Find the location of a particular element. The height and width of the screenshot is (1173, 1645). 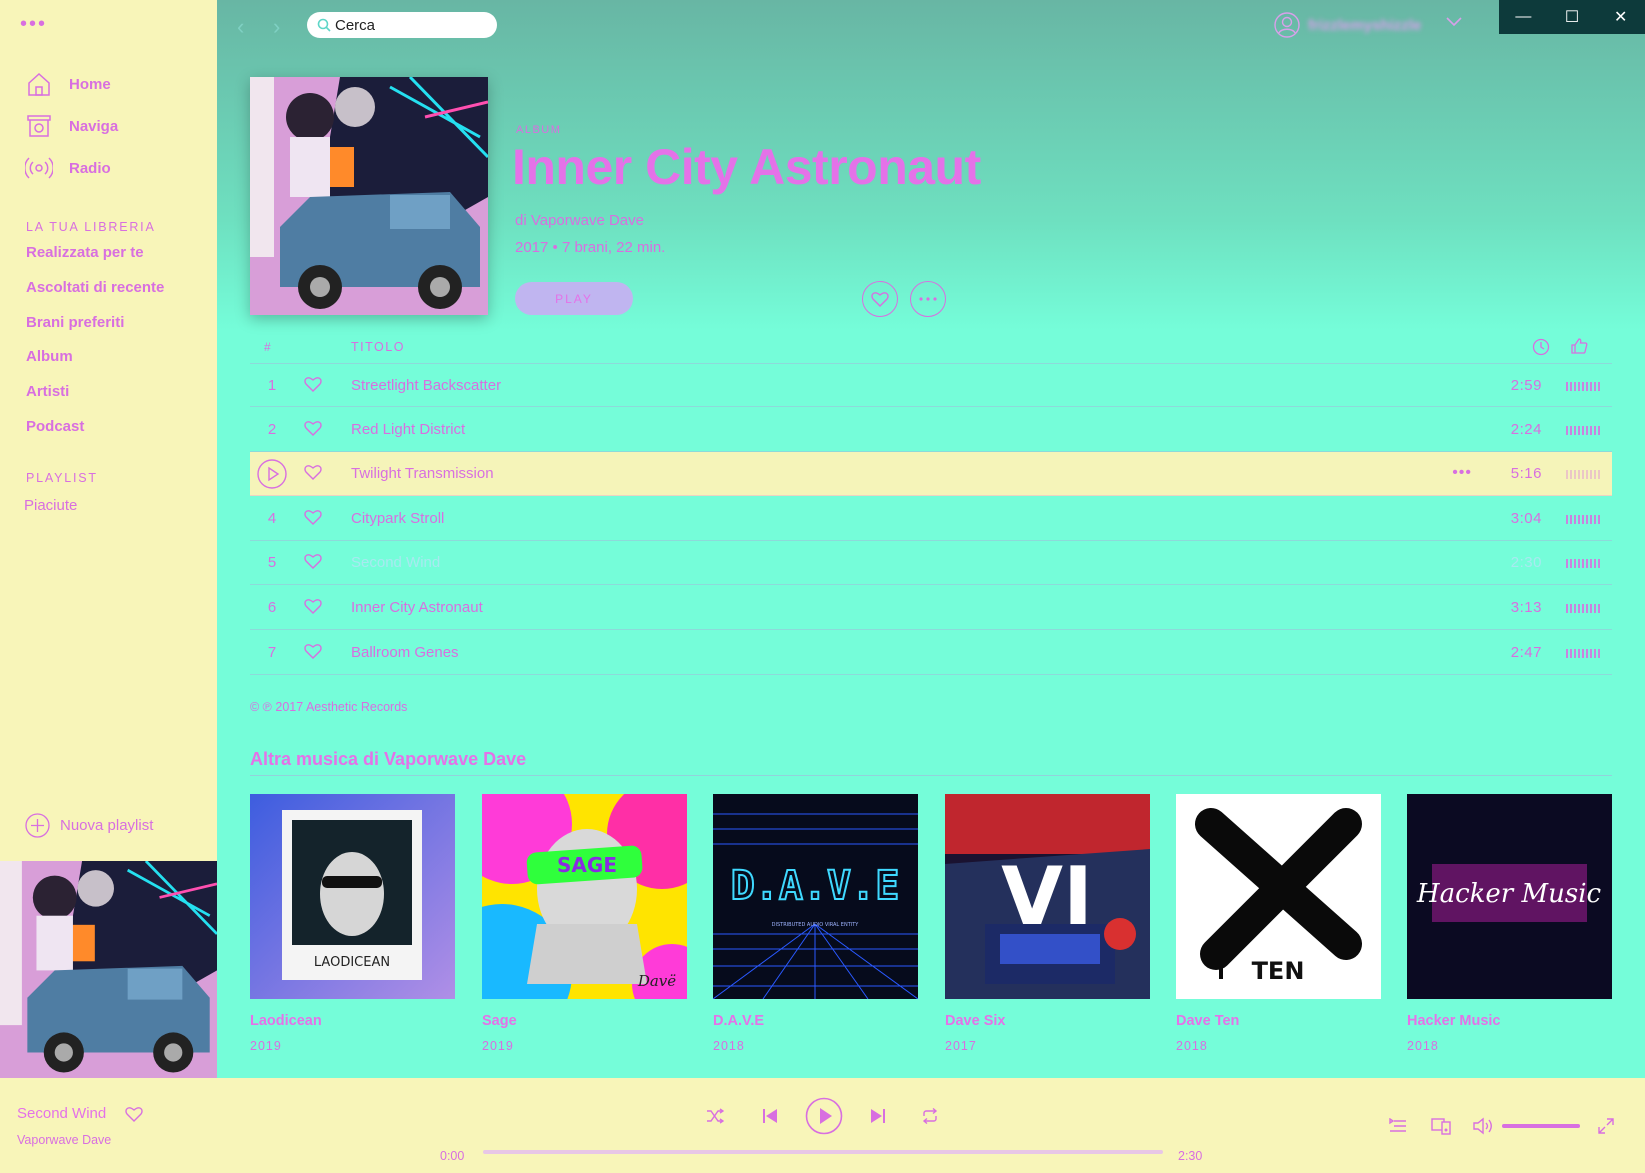

album-card-name: Dave Six is located at coordinates (975, 1021).